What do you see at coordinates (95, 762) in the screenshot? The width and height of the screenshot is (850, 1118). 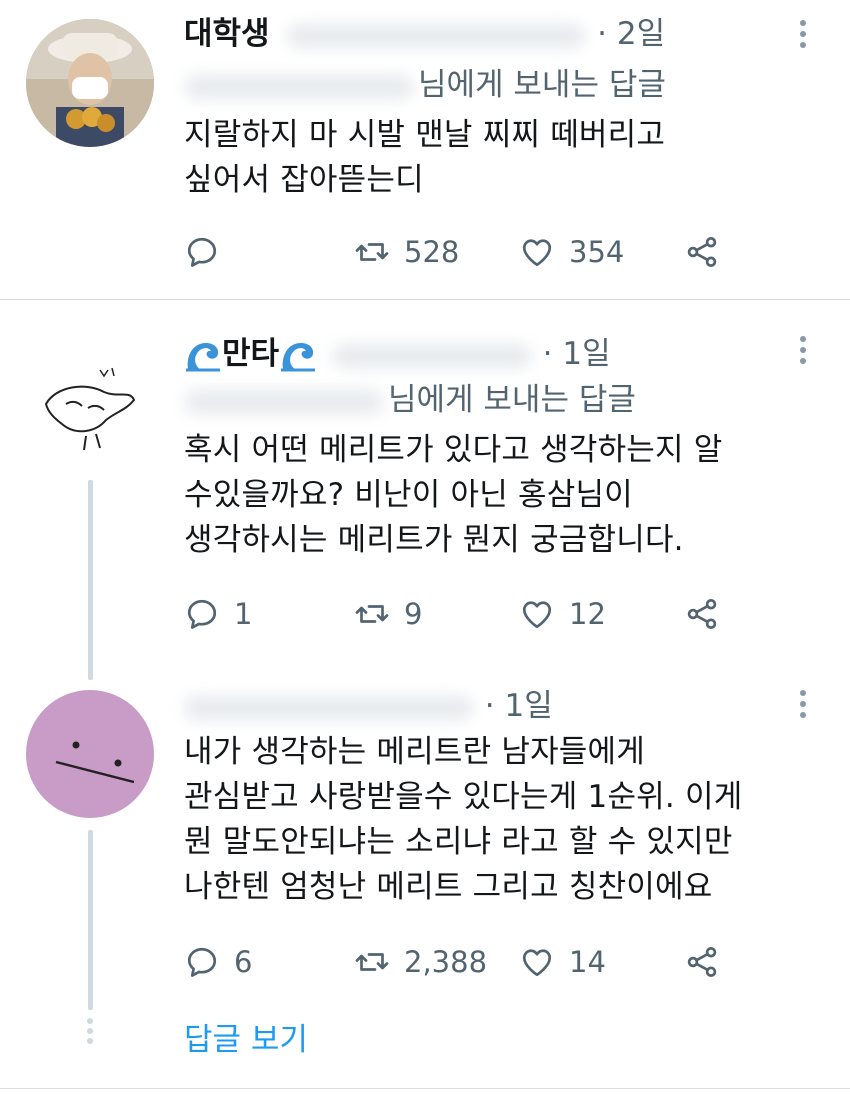 I see `neutral-face-icon` at bounding box center [95, 762].